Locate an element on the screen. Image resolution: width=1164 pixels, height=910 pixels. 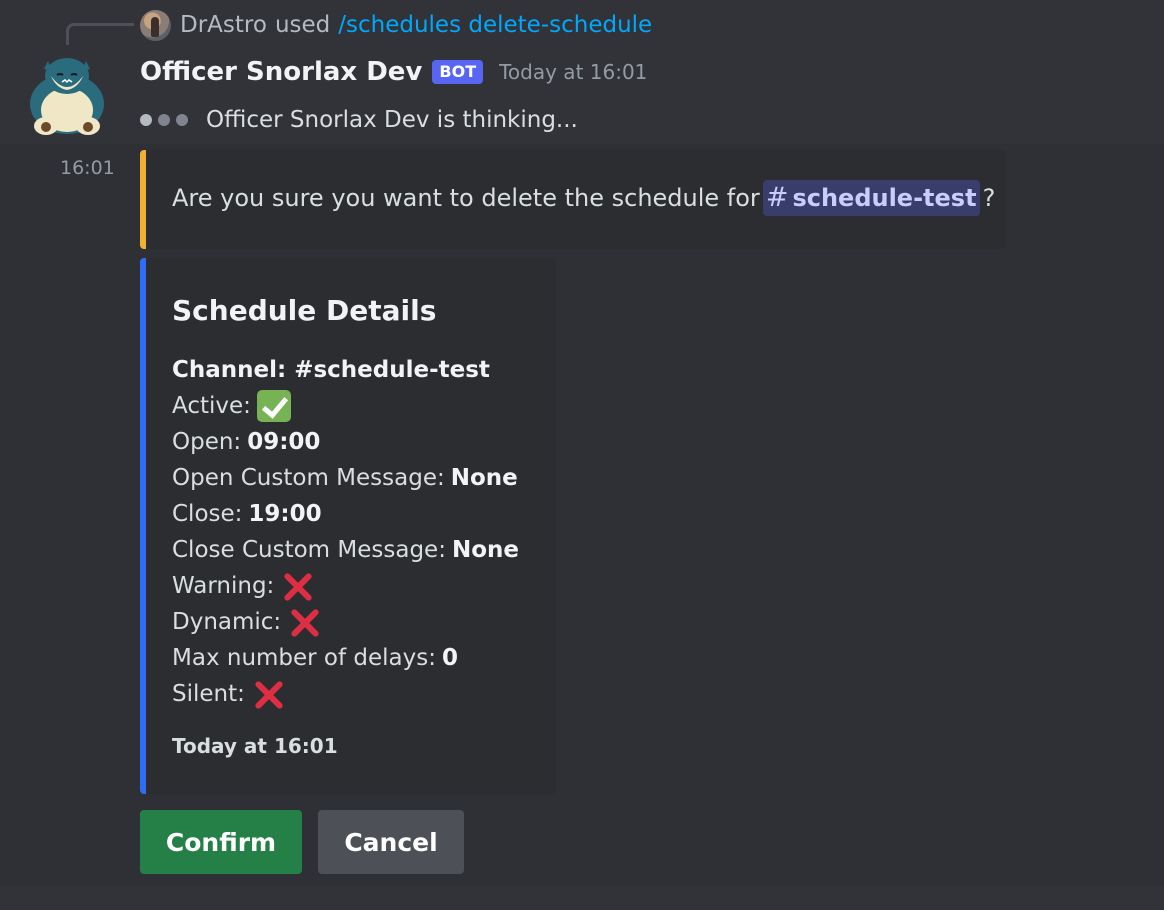
field-value: 0 is located at coordinates (450, 658).